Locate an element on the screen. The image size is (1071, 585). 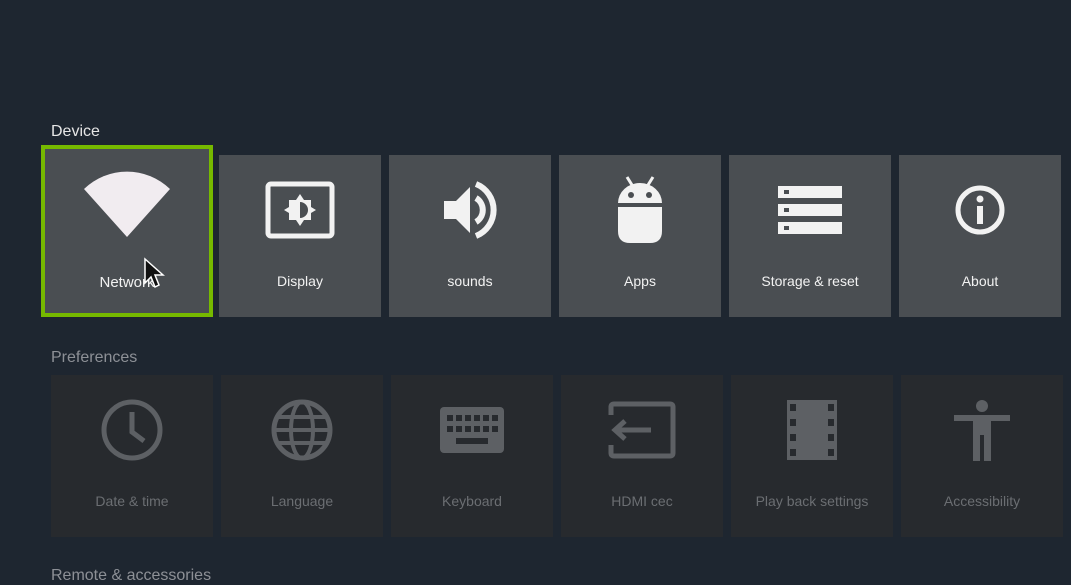
tile-label: Display is located at coordinates (300, 281).